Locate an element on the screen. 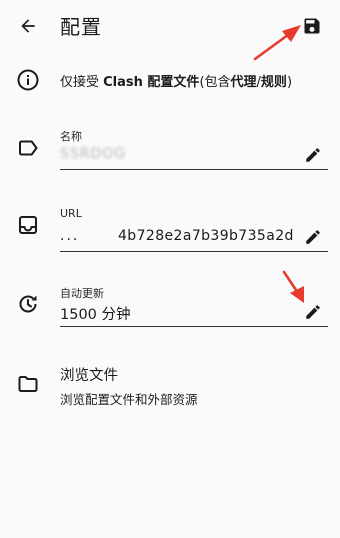 This screenshot has height=538, width=340. inbox-tray-icon is located at coordinates (28, 225).